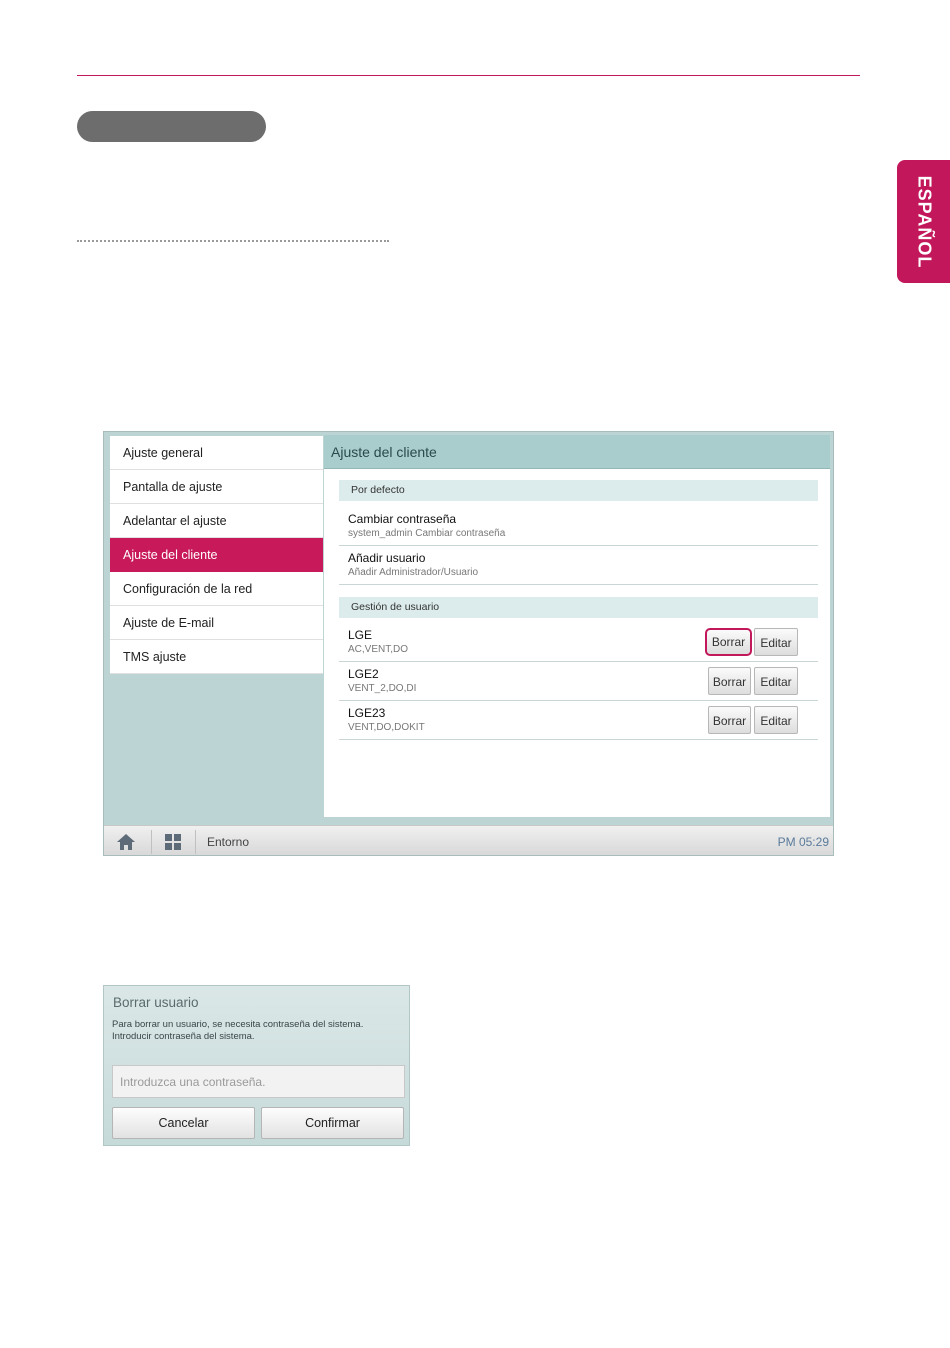 The width and height of the screenshot is (950, 1348). I want to click on section-default: Por defecto, so click(578, 490).